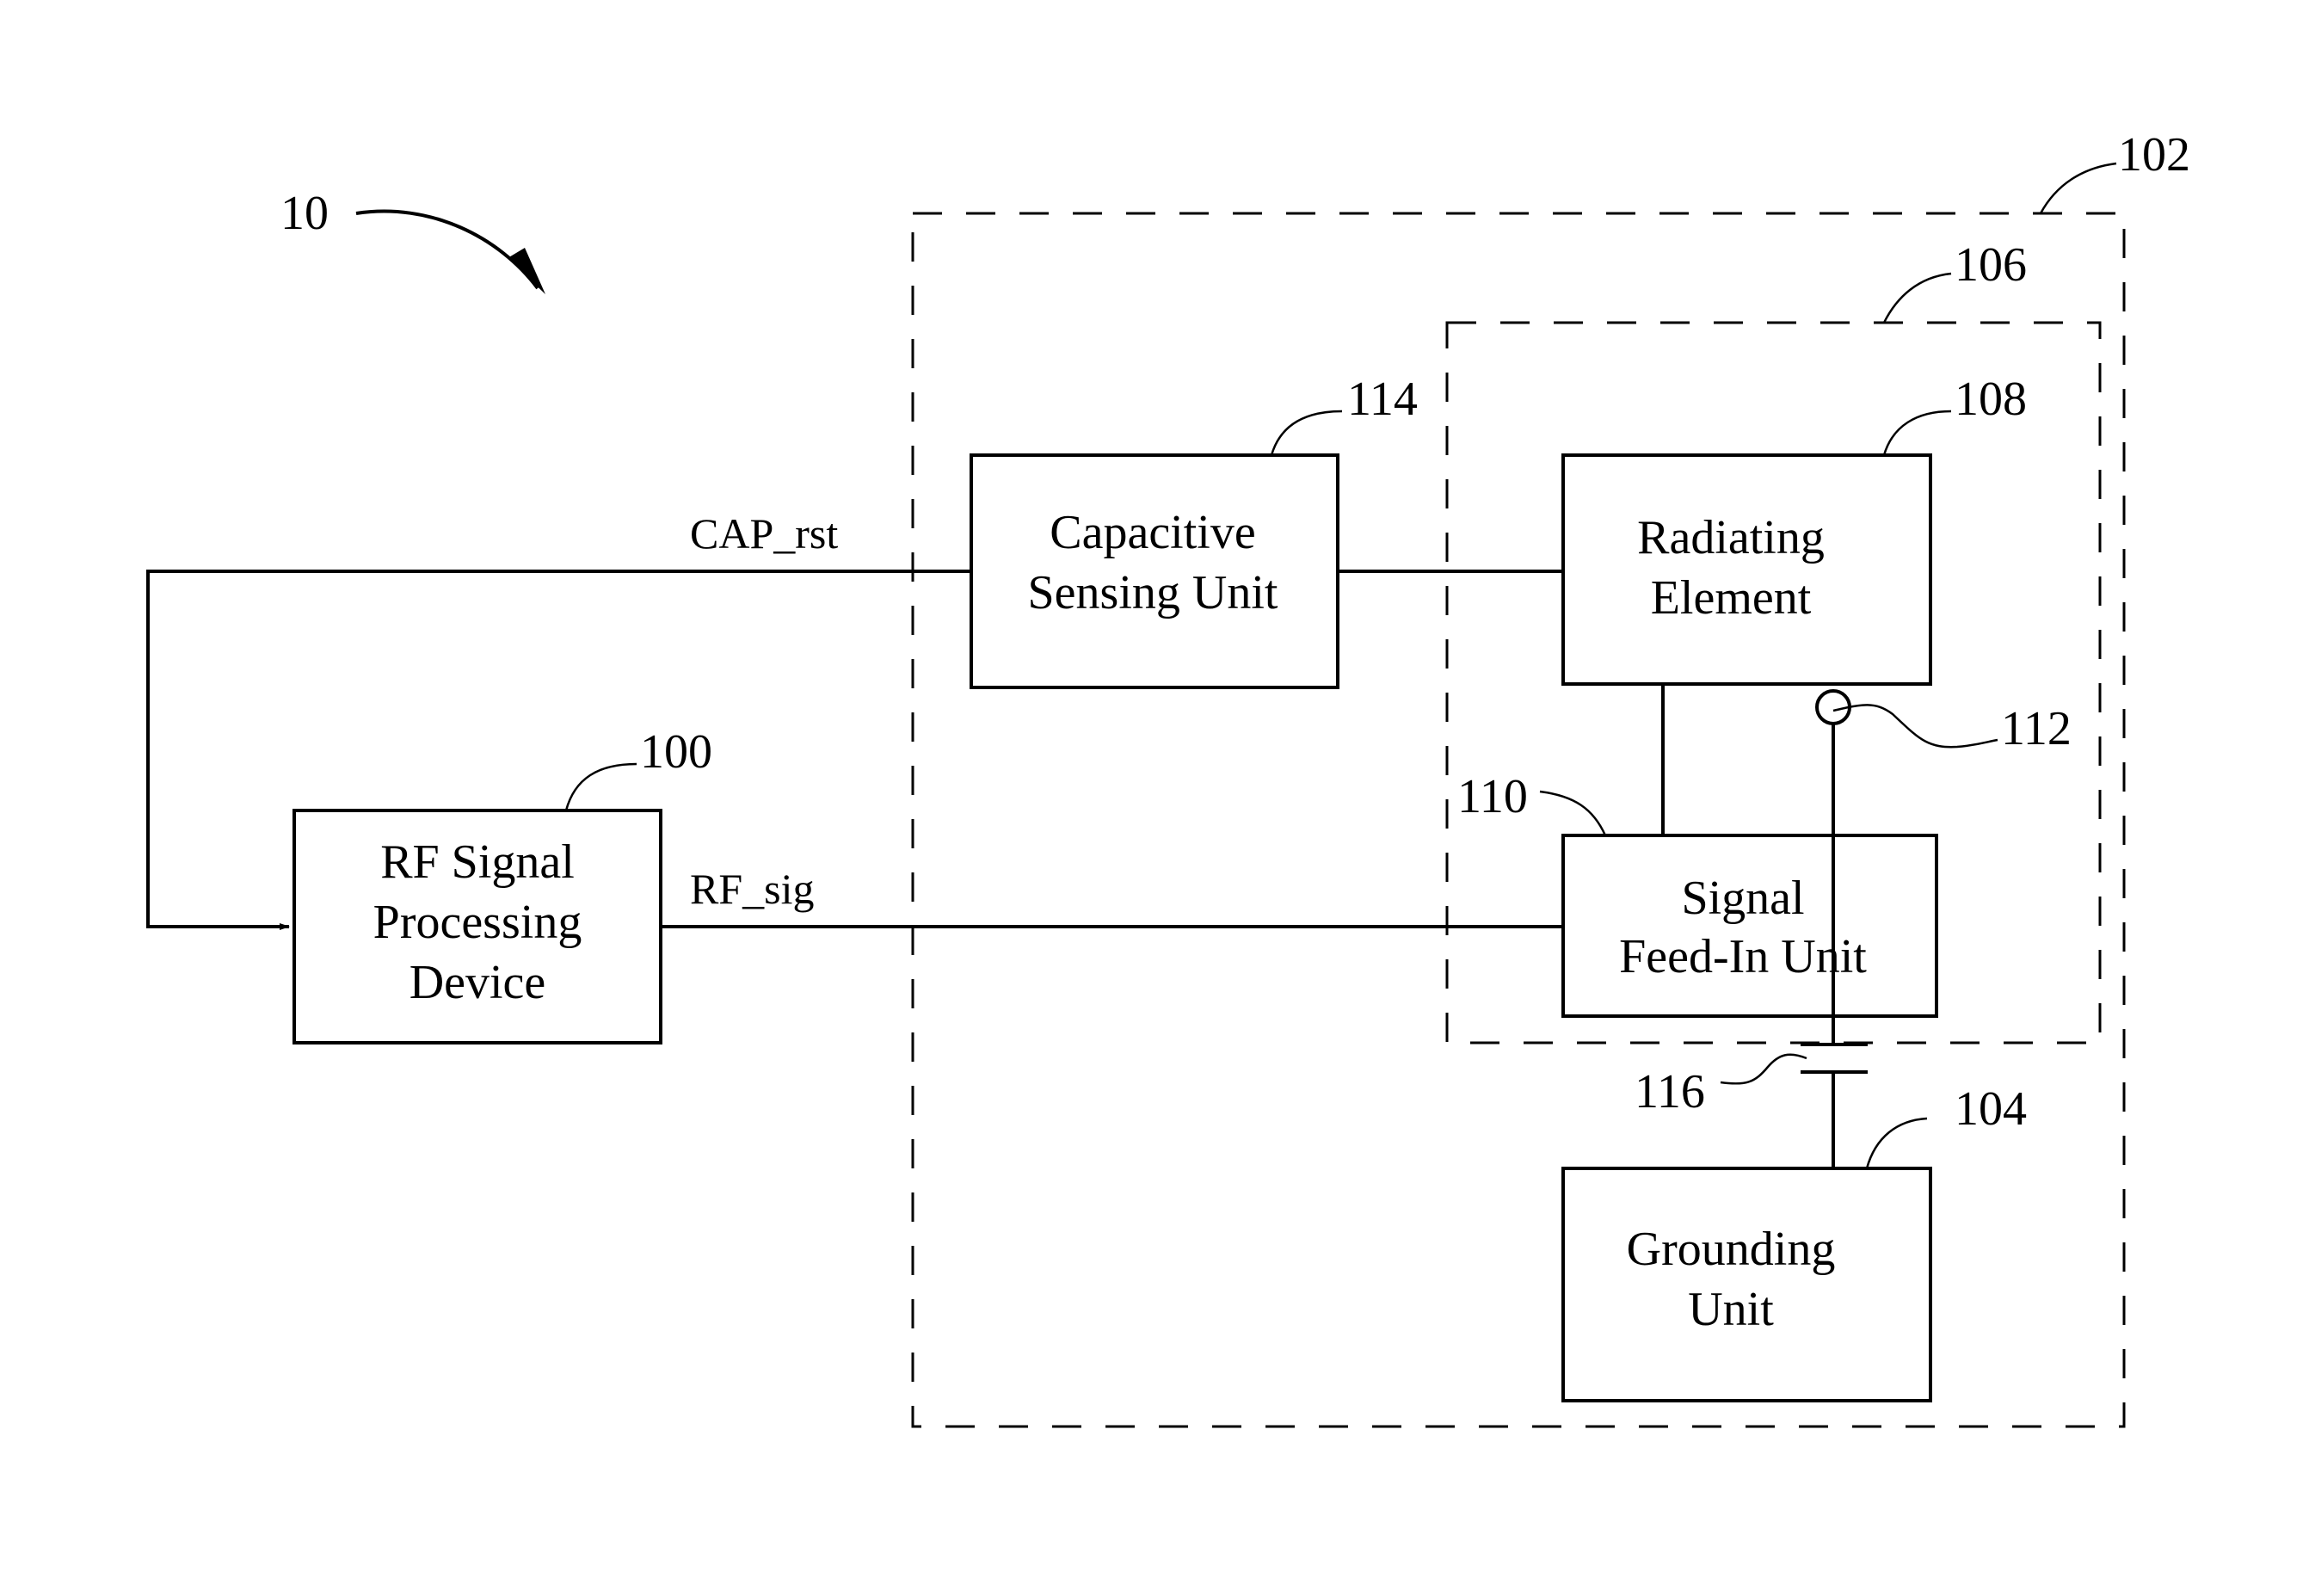 This screenshot has height=1596, width=2309. Describe the element at coordinates (526, 271) in the screenshot. I see `figure-ref-arrowhead-icon` at that location.